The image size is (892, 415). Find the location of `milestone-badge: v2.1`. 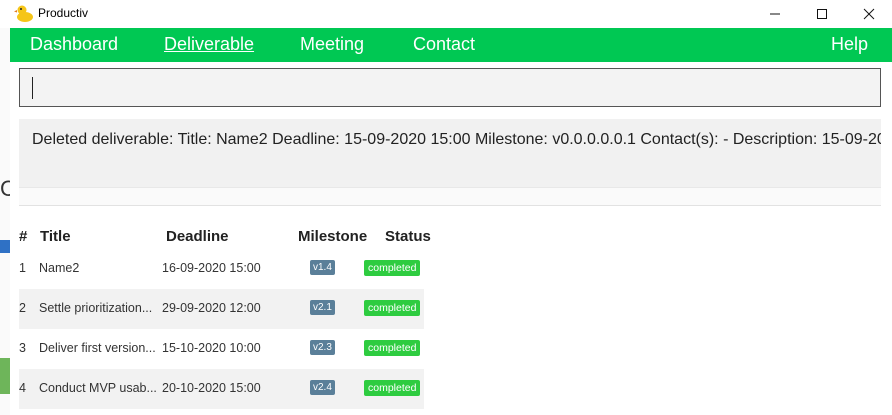

milestone-badge: v2.1 is located at coordinates (322, 307).